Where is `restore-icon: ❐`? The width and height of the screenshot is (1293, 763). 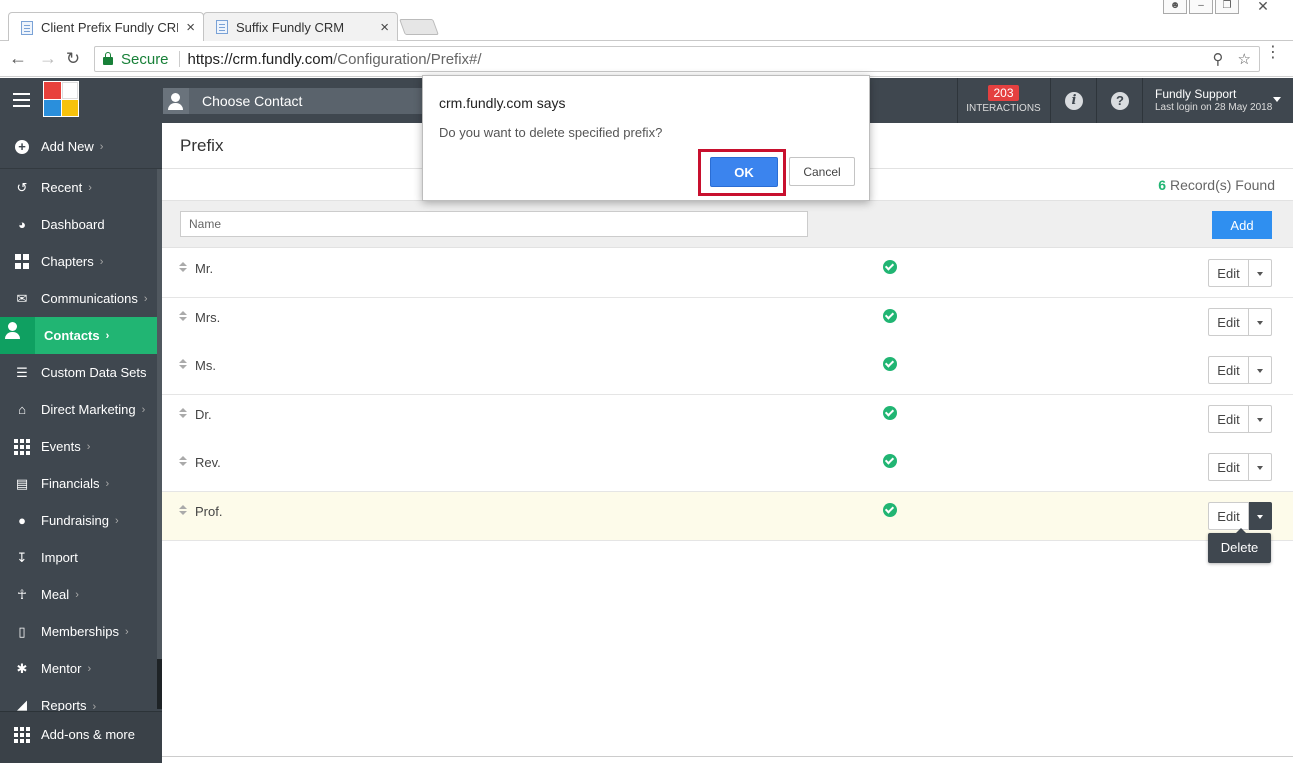
restore-icon: ❐ is located at coordinates (1227, 7).